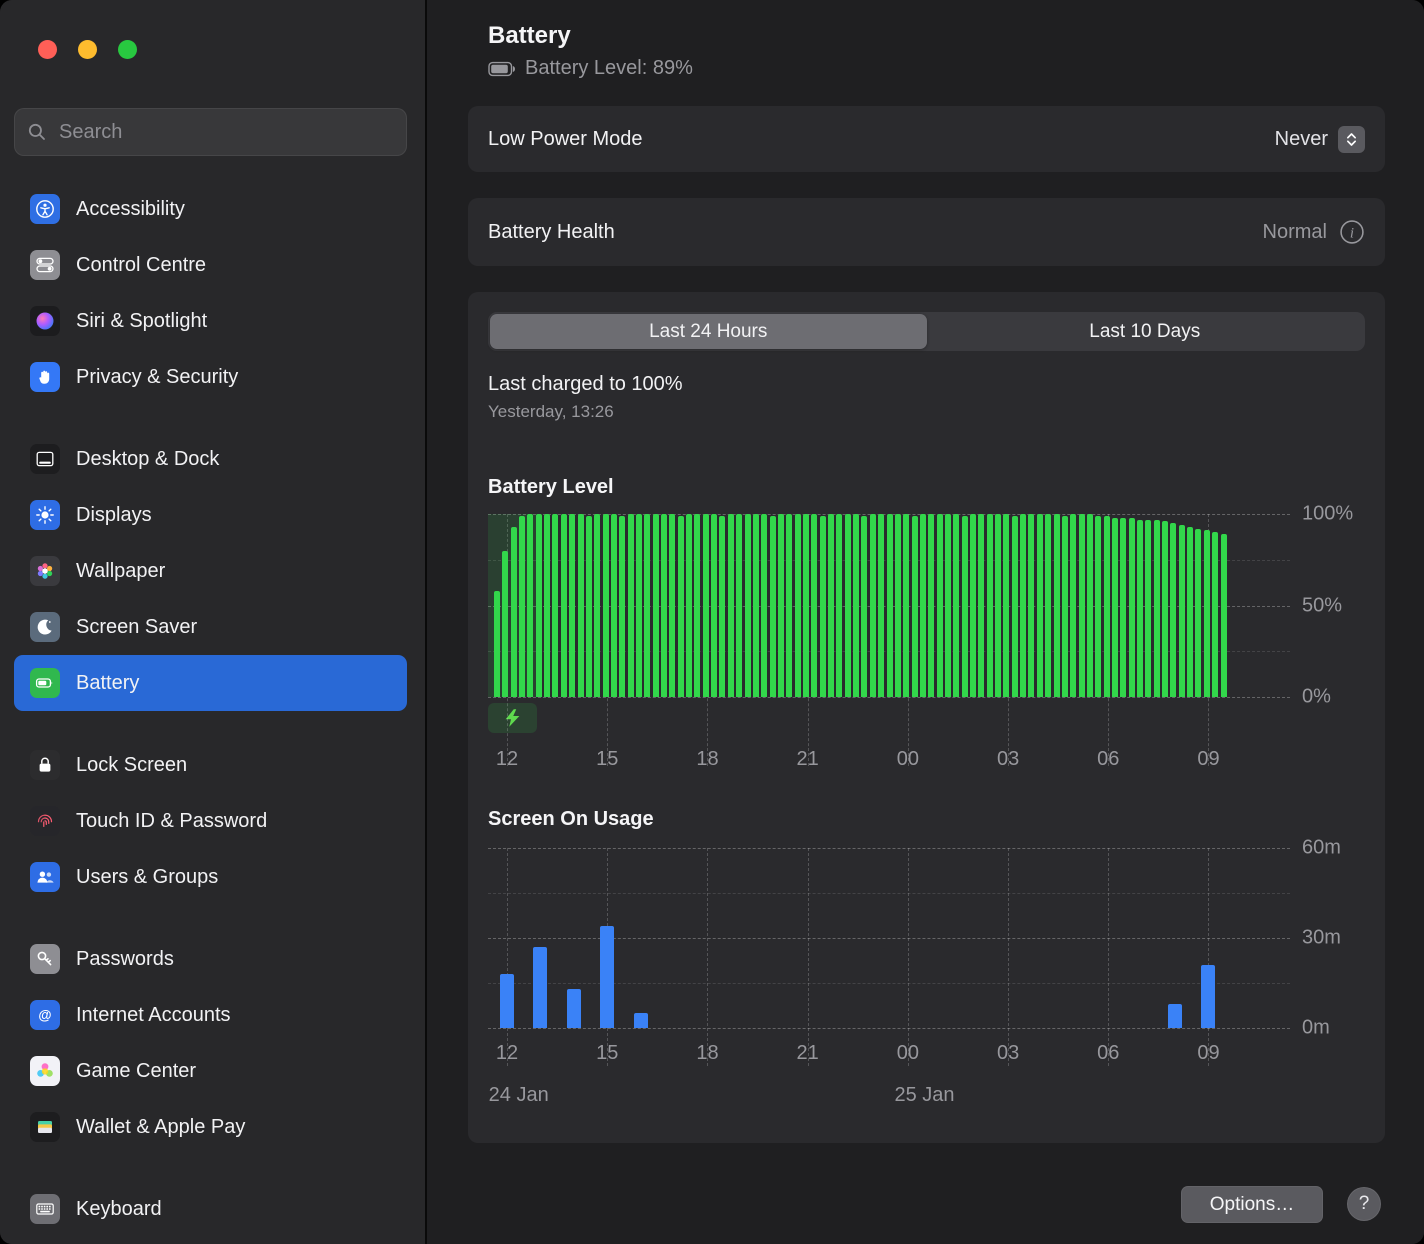 This screenshot has width=1424, height=1244. Describe the element at coordinates (45, 765) in the screenshot. I see `lock-icon` at that location.